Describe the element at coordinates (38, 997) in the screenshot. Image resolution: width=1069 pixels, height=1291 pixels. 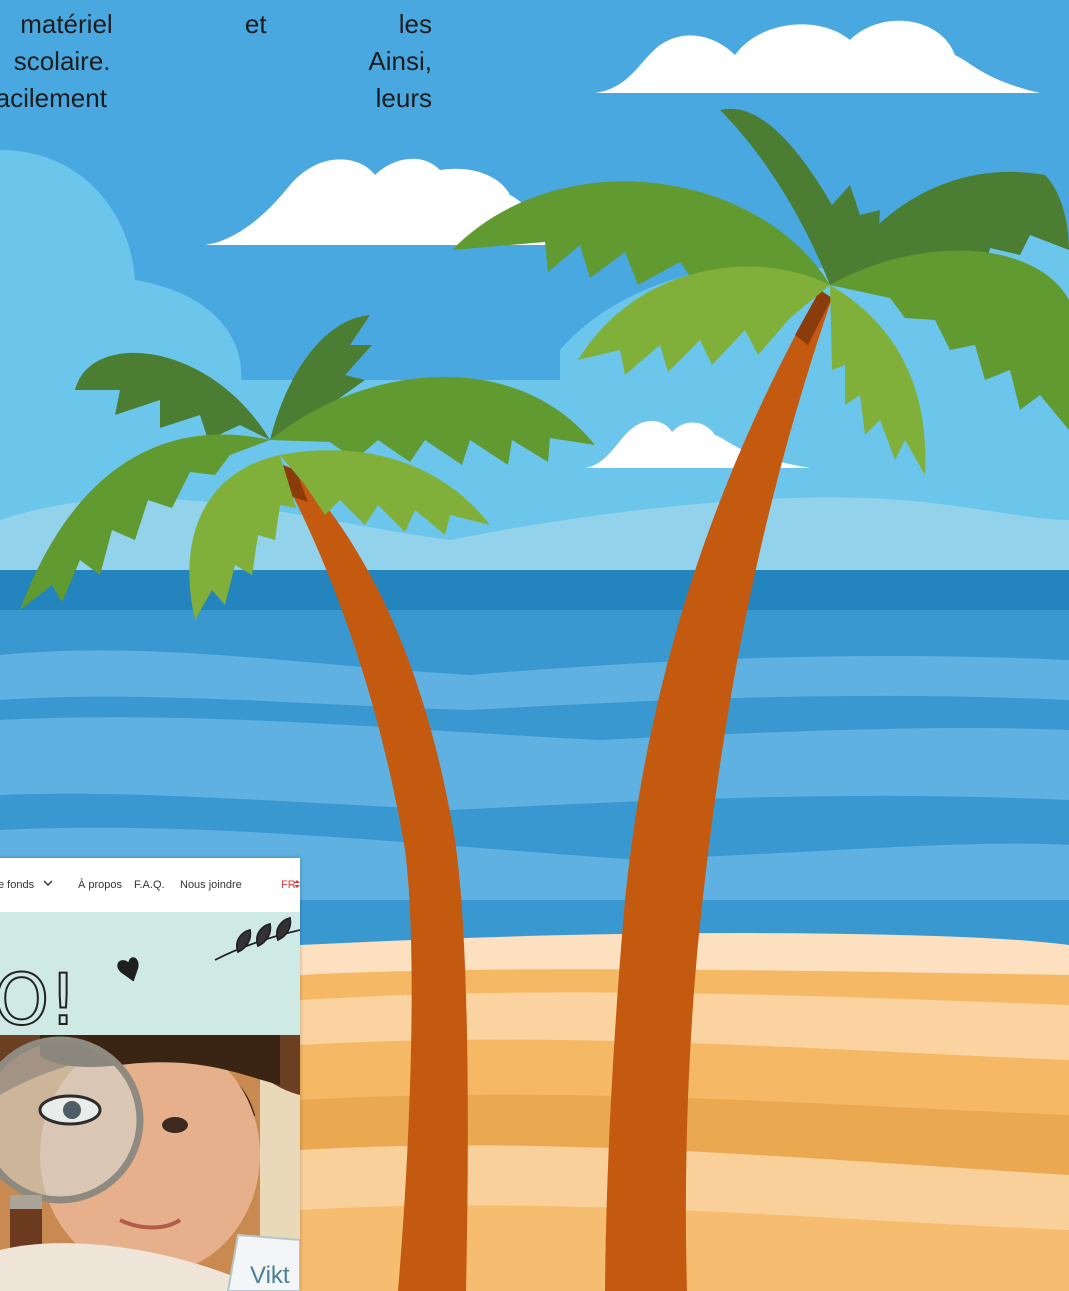
I see `hero-lettering: O!` at that location.